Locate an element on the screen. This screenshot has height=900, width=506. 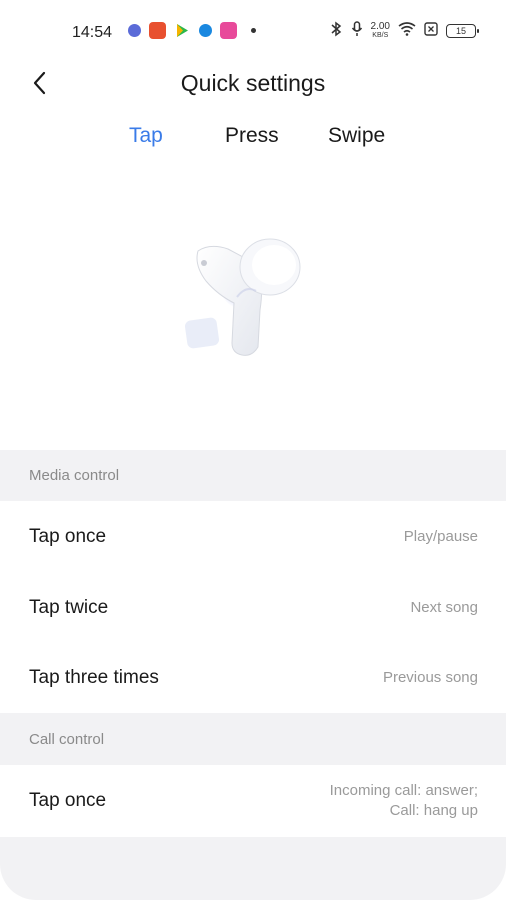
section-header-call-control: Call control is located at coordinates (253, 739).